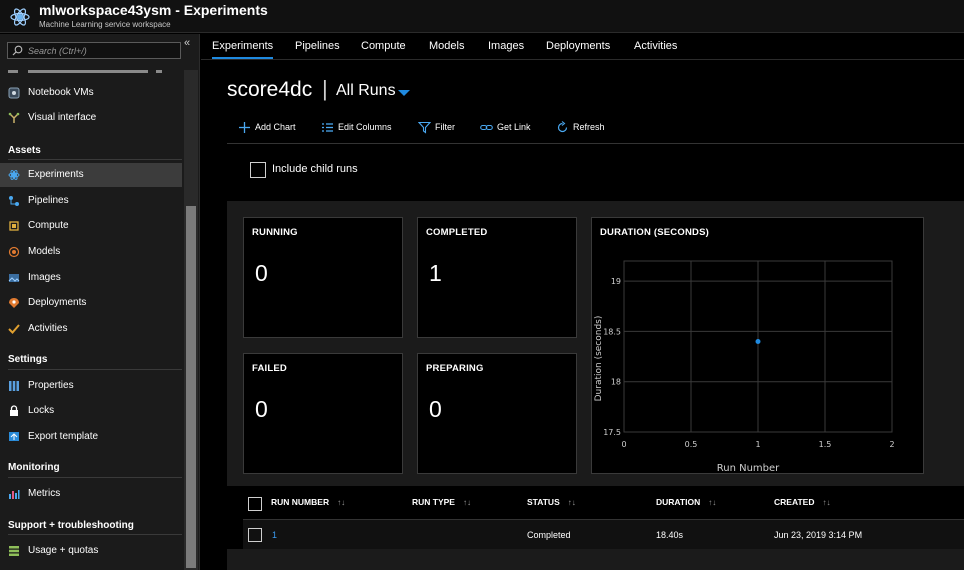 This screenshot has height=570, width=964. Describe the element at coordinates (91, 175) in the screenshot. I see `sidebar-item-experiments: Experiments` at that location.